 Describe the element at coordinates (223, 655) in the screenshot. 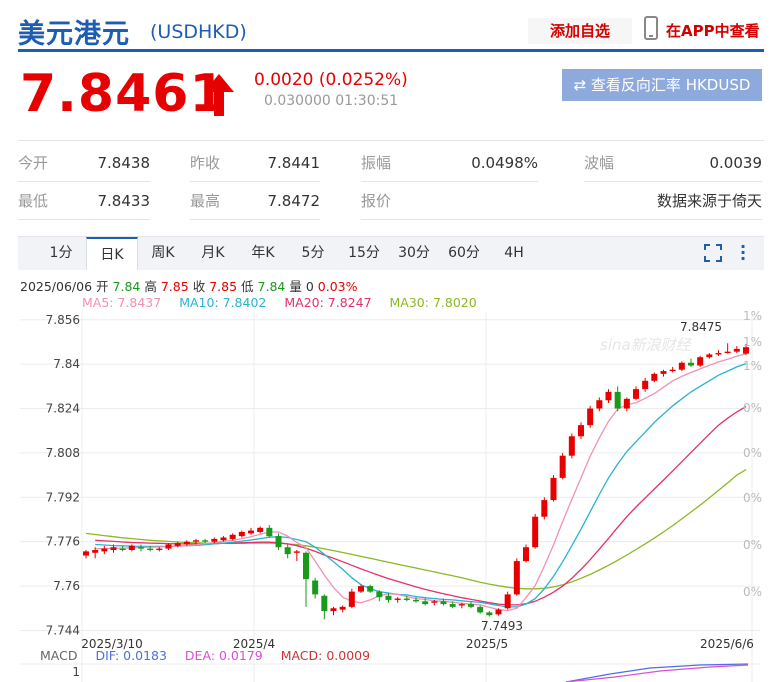

I see `macd-dea: DEA: 0.0179` at that location.